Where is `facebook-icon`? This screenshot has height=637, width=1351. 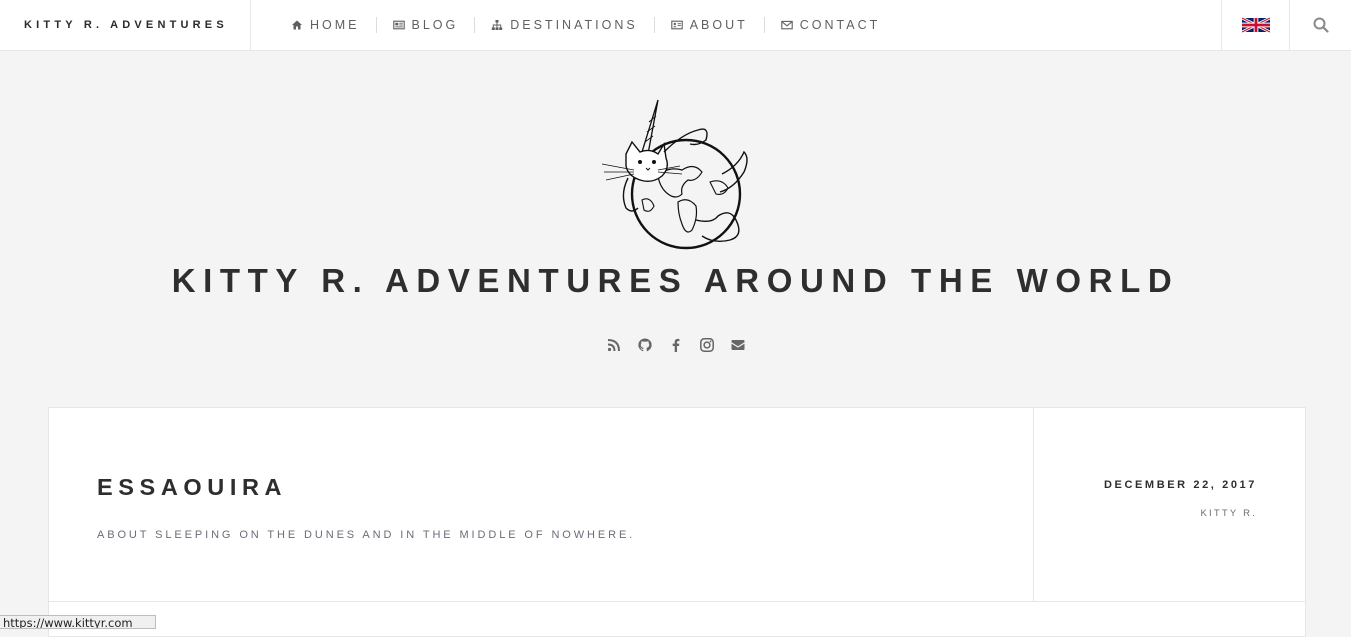 facebook-icon is located at coordinates (675, 345).